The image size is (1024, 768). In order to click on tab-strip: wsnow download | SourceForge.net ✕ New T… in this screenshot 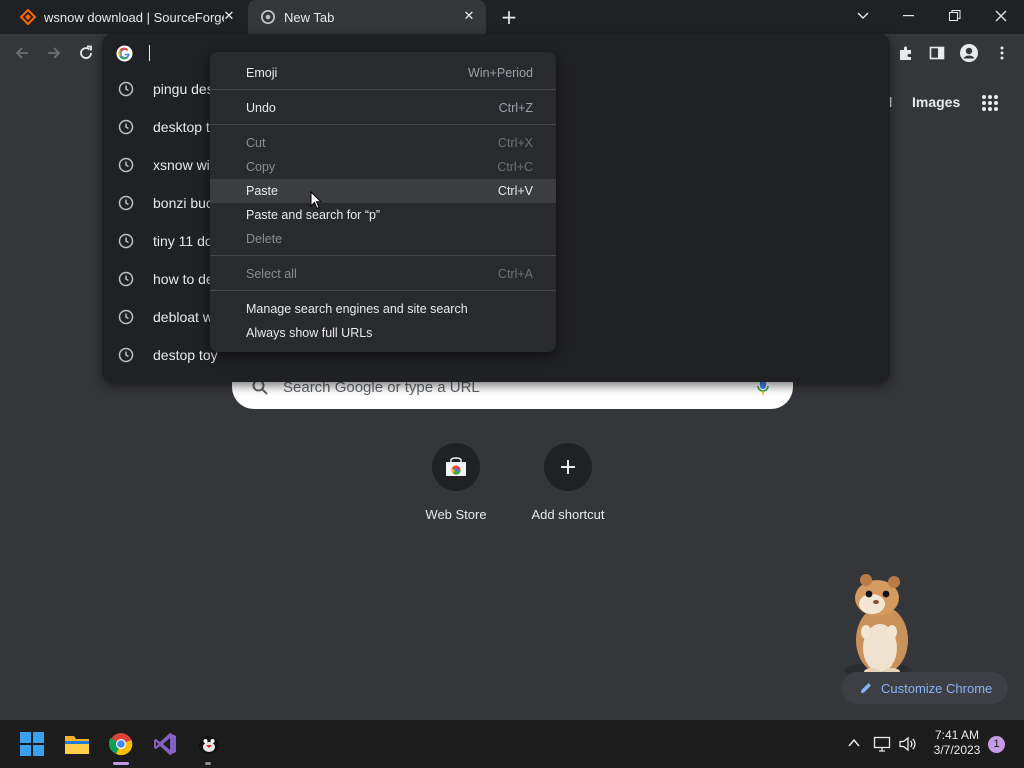, I will do `click(512, 17)`.